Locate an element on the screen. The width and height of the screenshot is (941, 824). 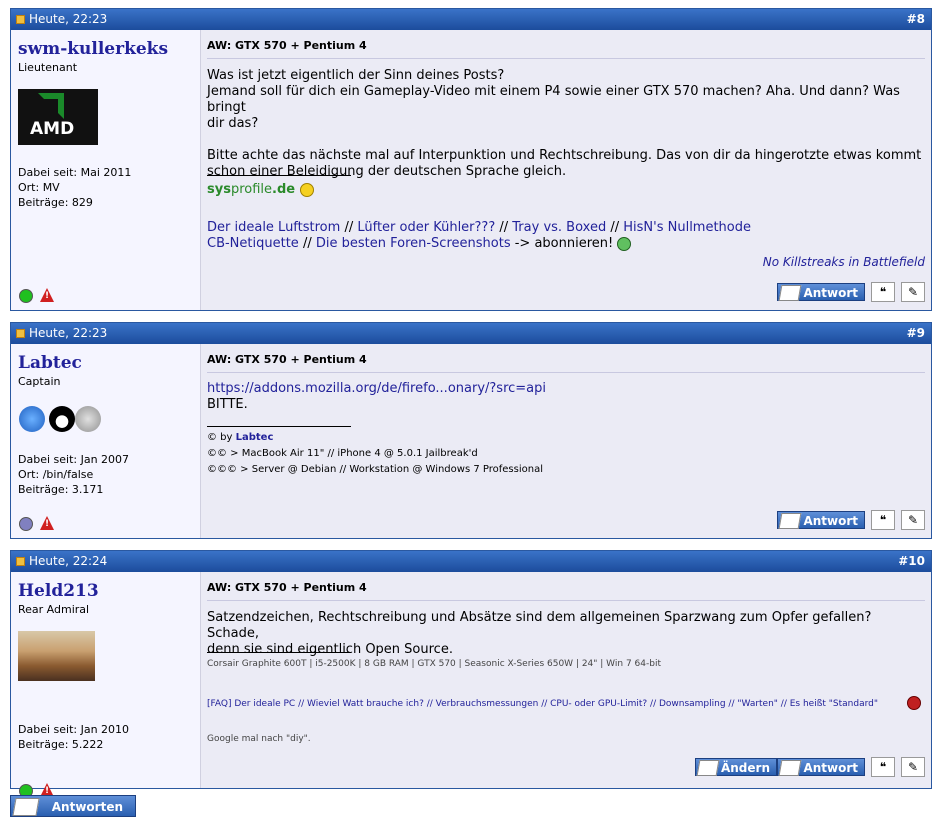
user-rank: Rear Admiral is located at coordinates (54, 609).